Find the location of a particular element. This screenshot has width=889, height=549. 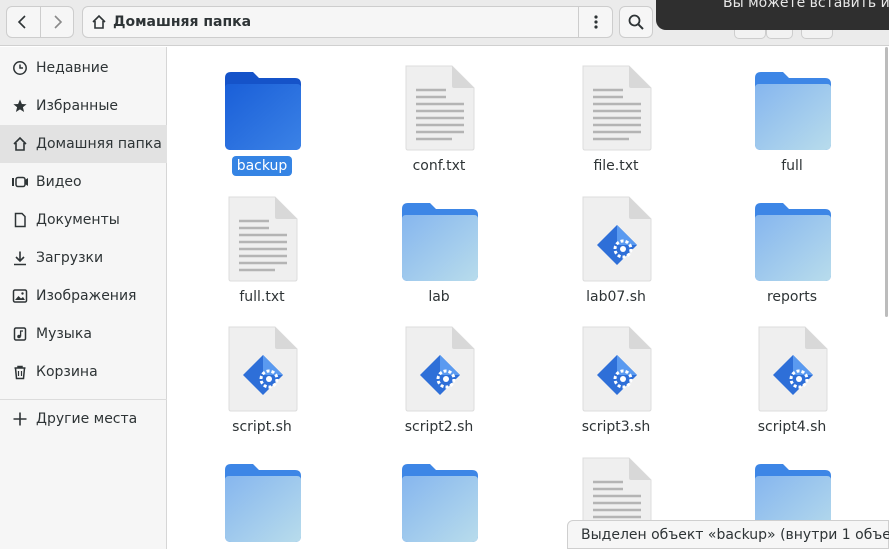

file-item: script.sh is located at coordinates (262, 376).